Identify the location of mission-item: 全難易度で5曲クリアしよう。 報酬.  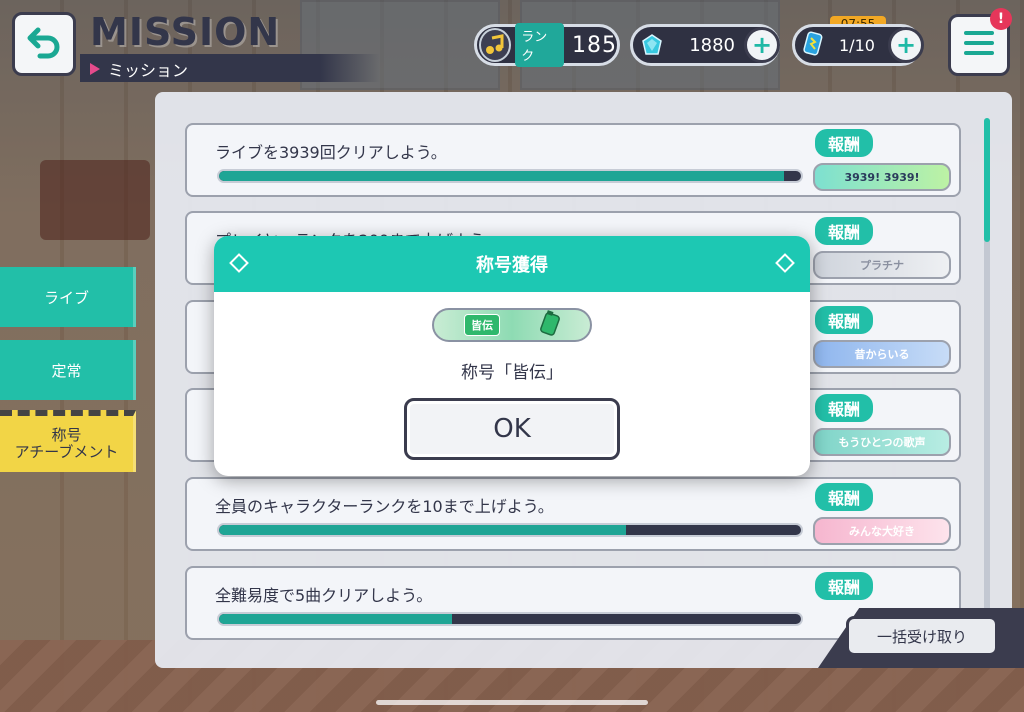
(573, 603).